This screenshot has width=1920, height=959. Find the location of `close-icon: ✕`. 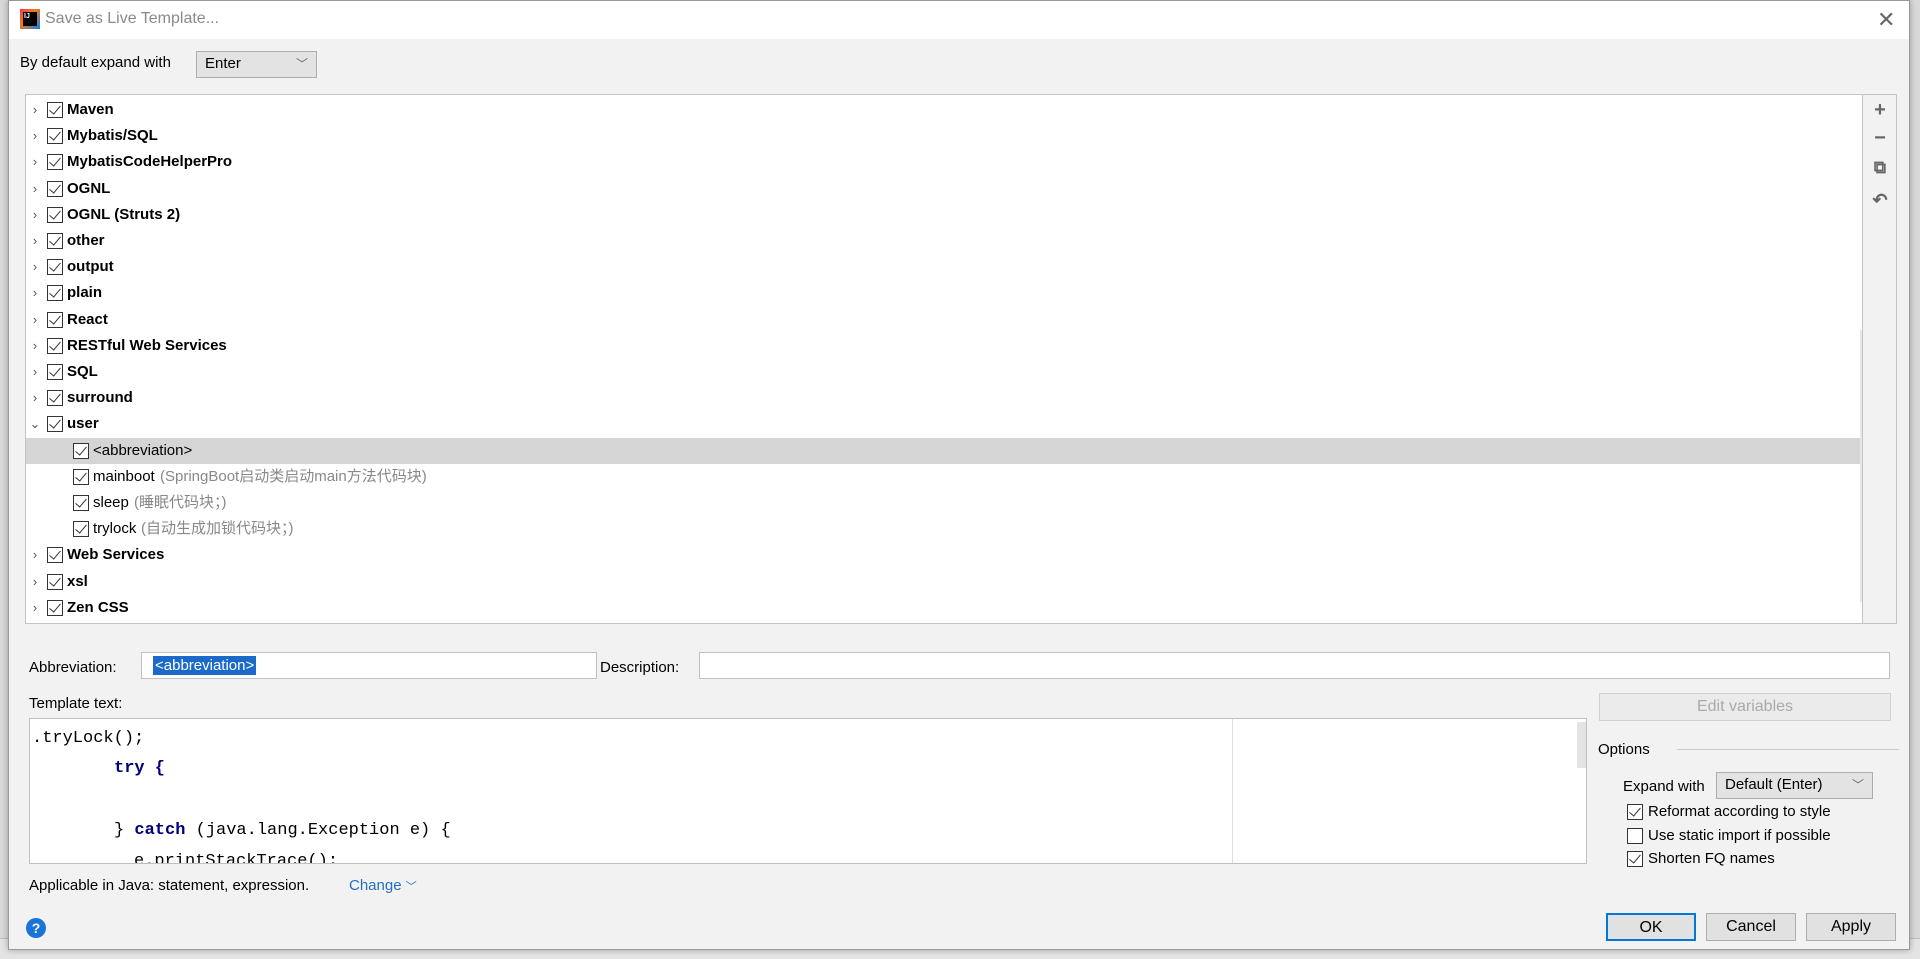

close-icon: ✕ is located at coordinates (1886, 20).